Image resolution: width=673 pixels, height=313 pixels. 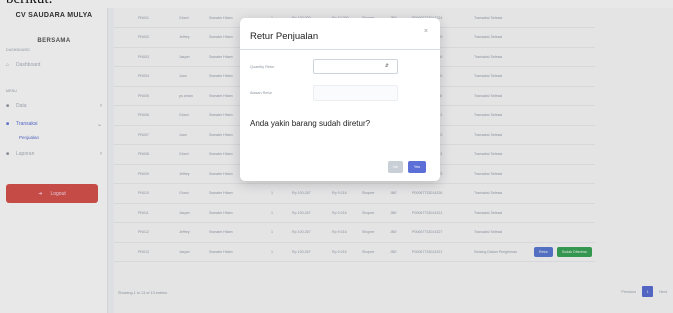 I want to click on reason-label: Alasan Retur, so click(x=261, y=93).